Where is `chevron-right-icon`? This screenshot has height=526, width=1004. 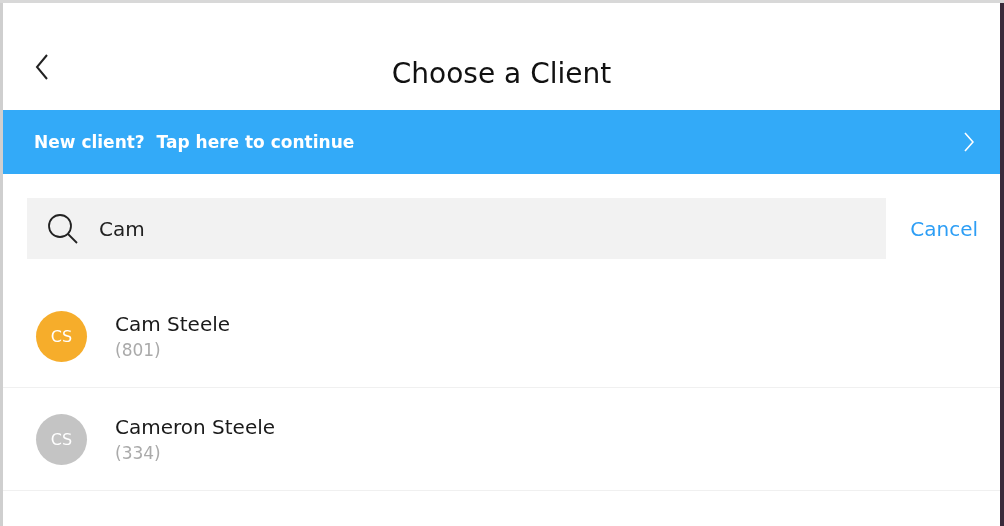 chevron-right-icon is located at coordinates (969, 142).